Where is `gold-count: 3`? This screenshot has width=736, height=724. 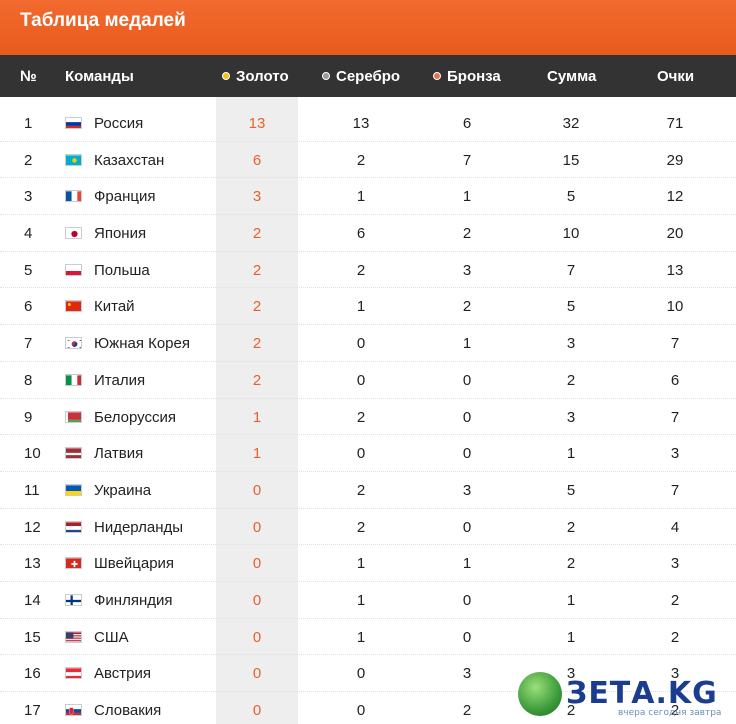
gold-count: 3 is located at coordinates (257, 197).